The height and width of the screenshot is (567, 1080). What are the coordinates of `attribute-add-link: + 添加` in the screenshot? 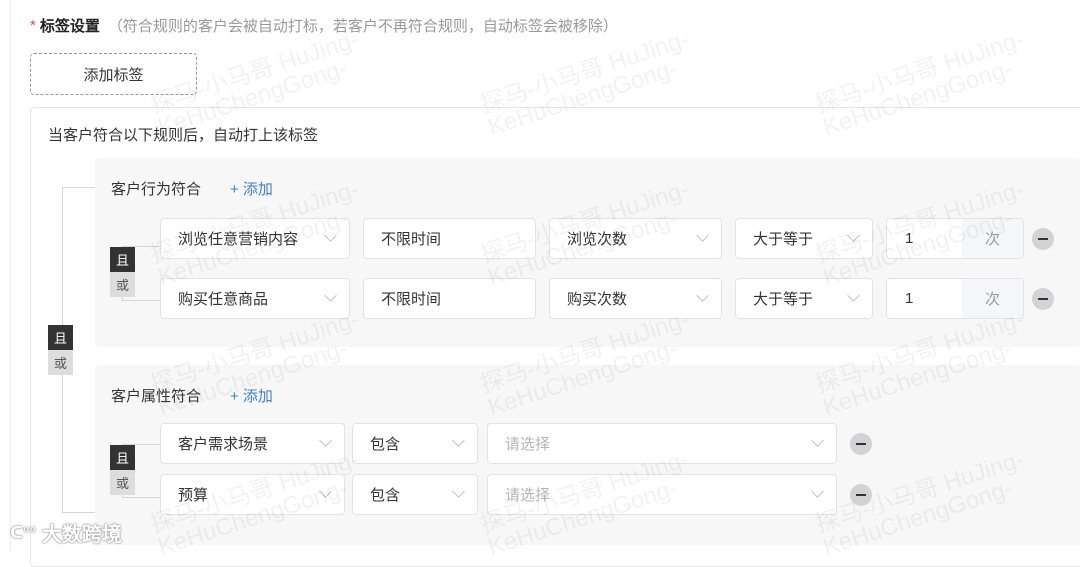 It's located at (251, 395).